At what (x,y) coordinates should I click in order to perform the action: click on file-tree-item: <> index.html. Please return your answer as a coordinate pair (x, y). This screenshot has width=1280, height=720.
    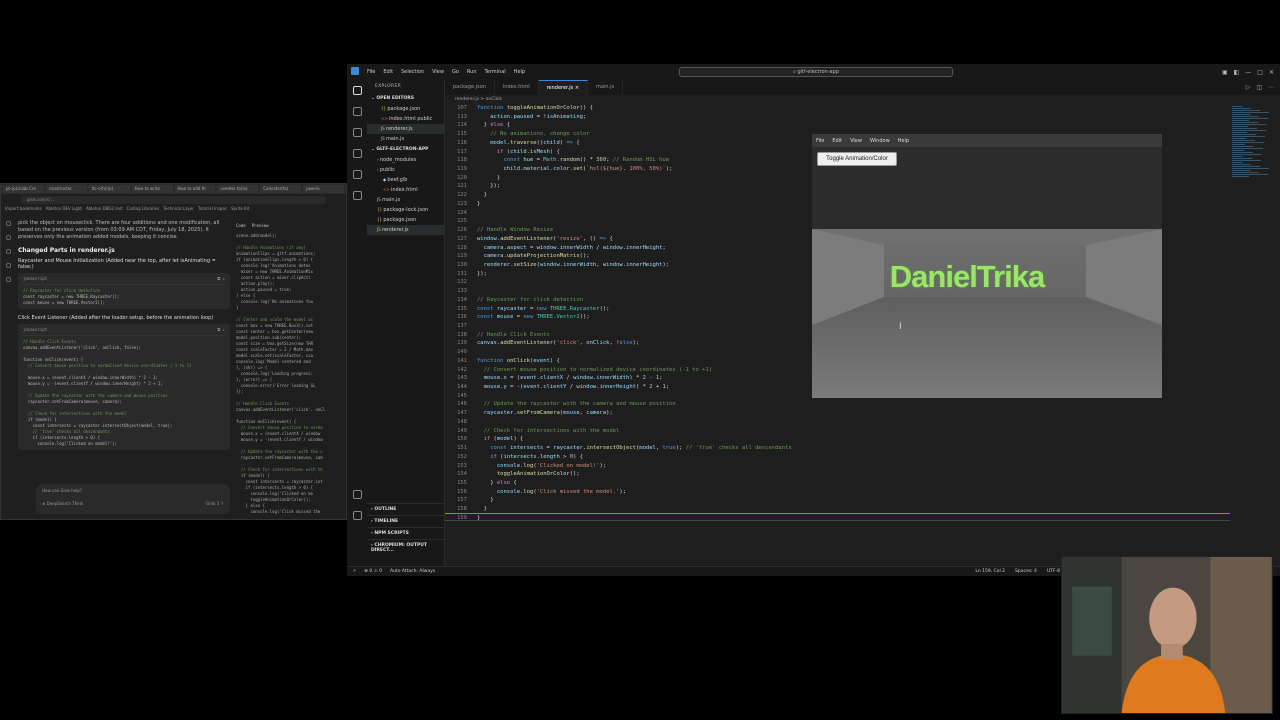
    Looking at the image, I should click on (405, 190).